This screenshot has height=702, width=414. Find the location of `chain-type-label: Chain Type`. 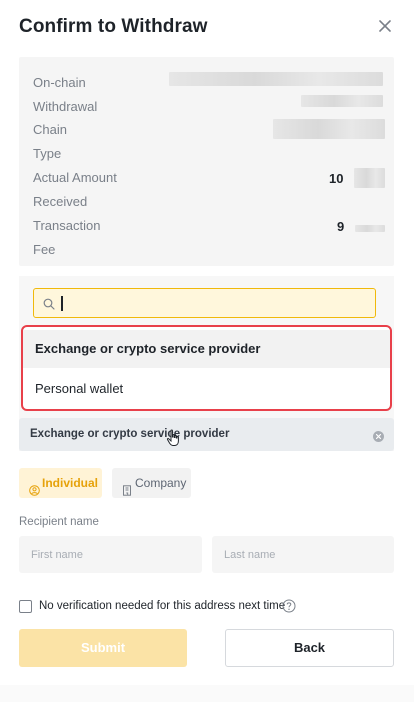

chain-type-label: Chain Type is located at coordinates (50, 141).